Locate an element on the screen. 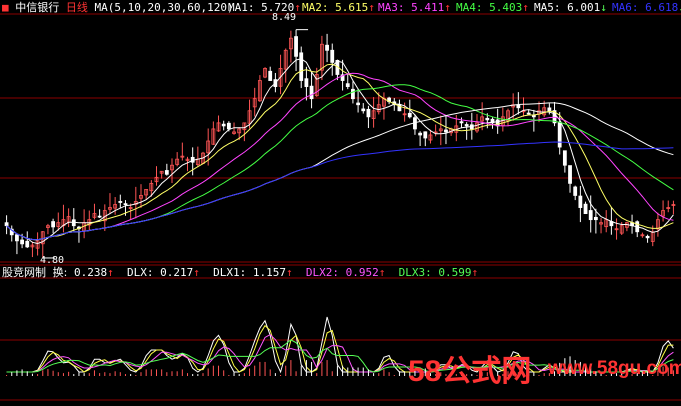  ind-item-2: DLX: 0.217↑ is located at coordinates (163, 272).